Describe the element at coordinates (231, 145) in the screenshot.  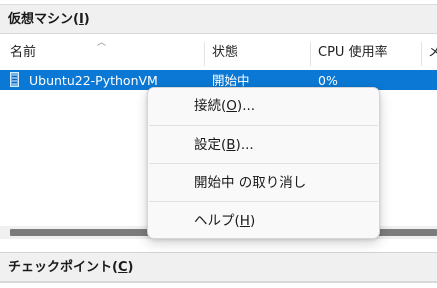
I see `menu-item-settings-key: B` at that location.